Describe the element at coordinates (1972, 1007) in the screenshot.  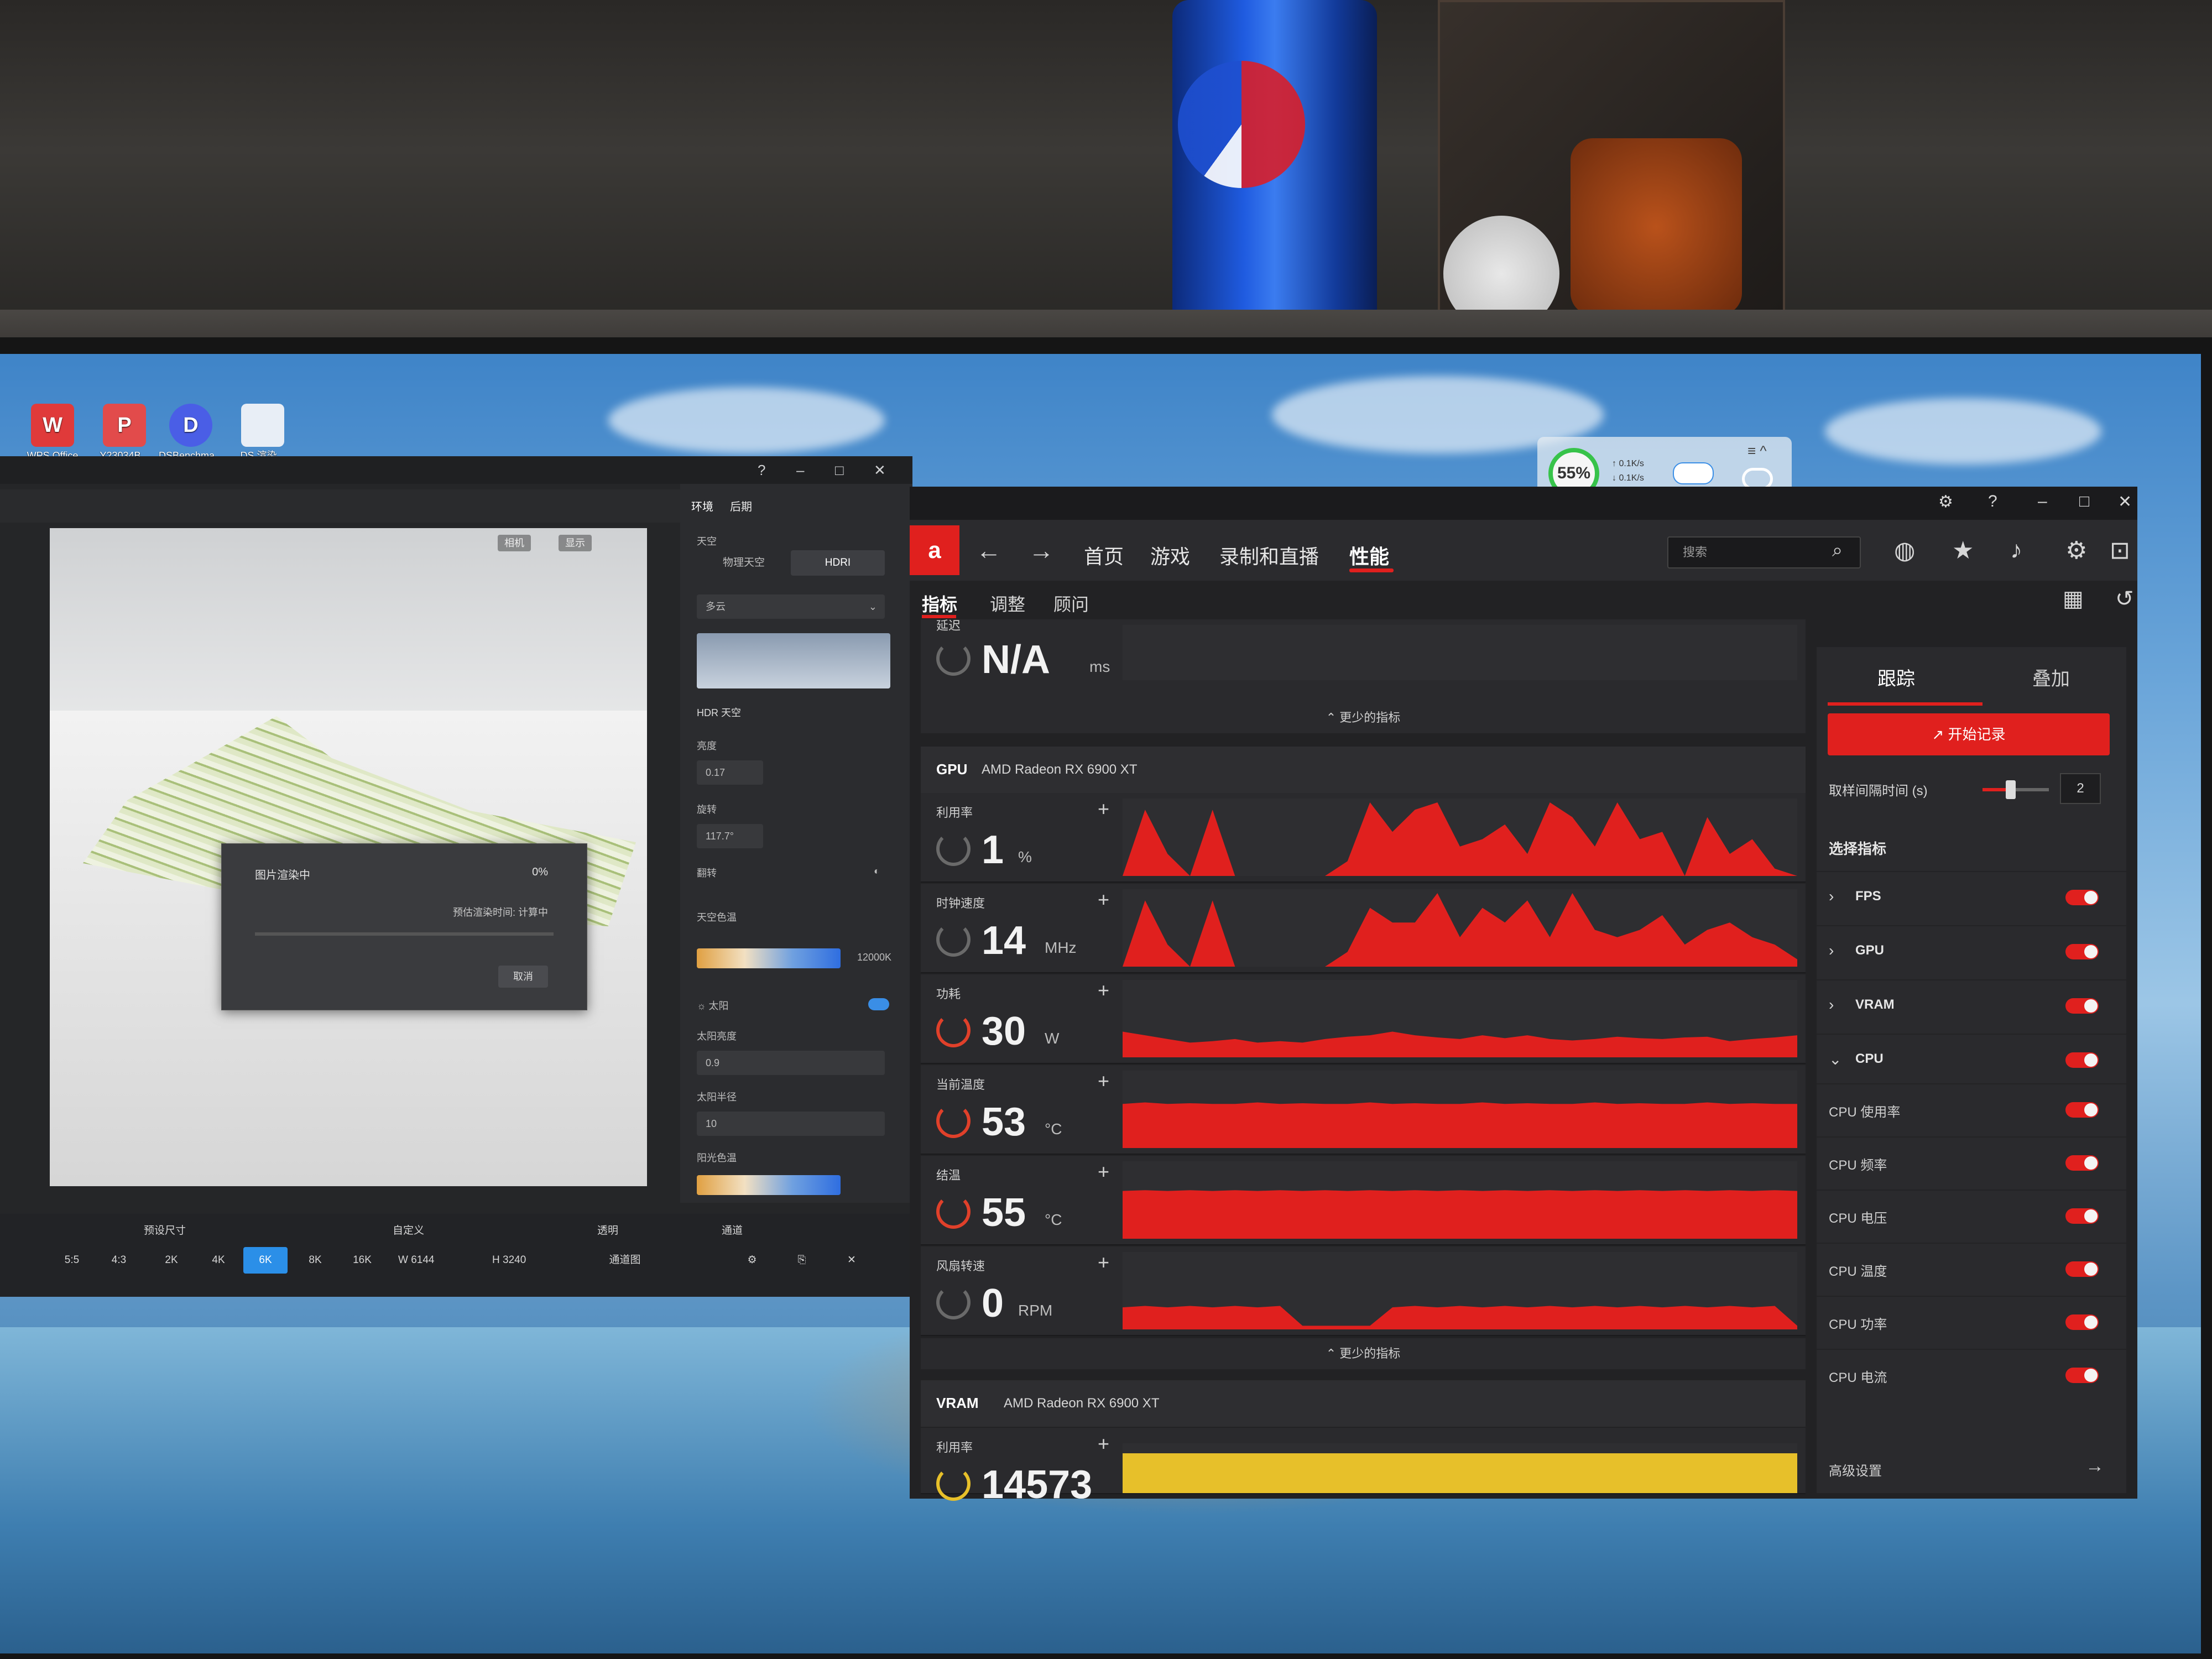
I see `tracking-metric-row: › VRAM` at that location.